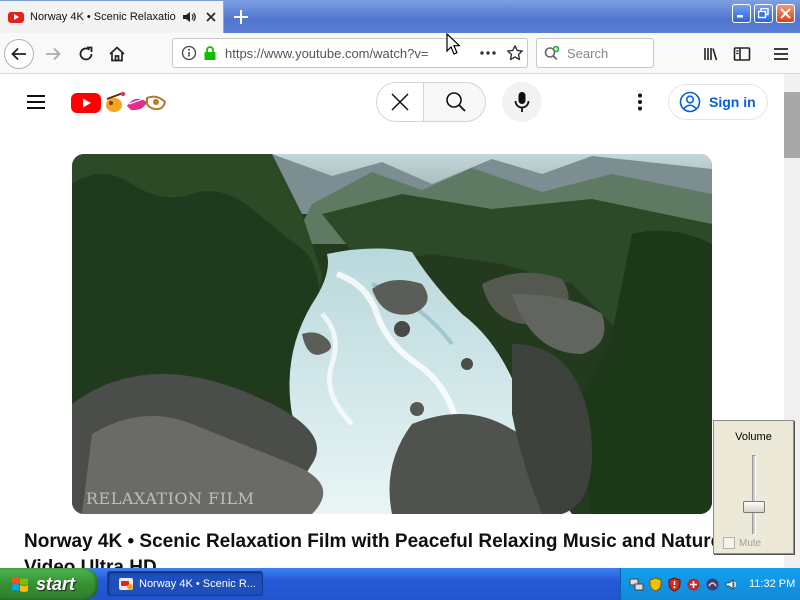 This screenshot has width=800, height=600. Describe the element at coordinates (693, 584) in the screenshot. I see `antivirus-icon` at that location.